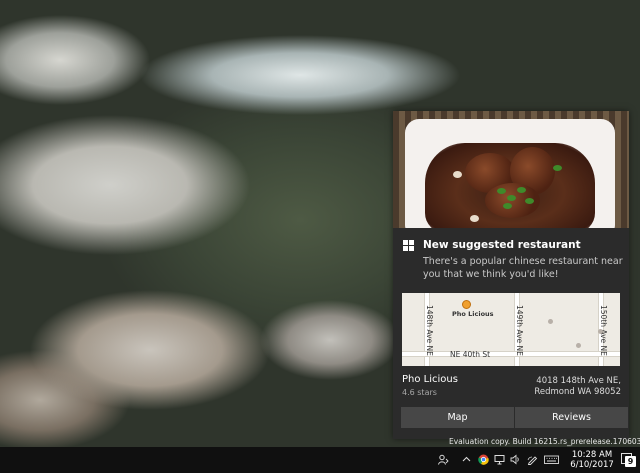  Describe the element at coordinates (551, 459) in the screenshot. I see `keyboard-icon` at that location.